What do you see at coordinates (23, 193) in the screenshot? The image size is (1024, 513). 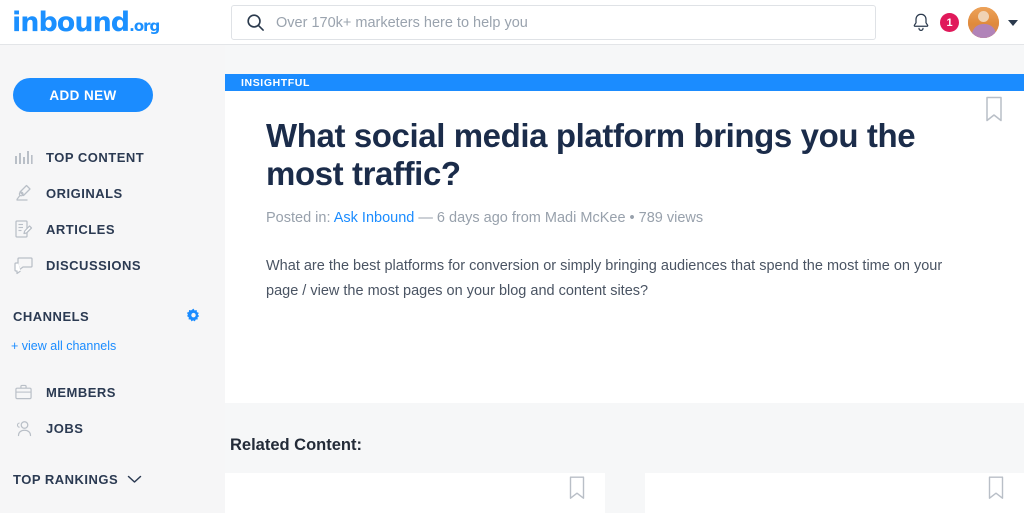 I see `microscope-icon` at bounding box center [23, 193].